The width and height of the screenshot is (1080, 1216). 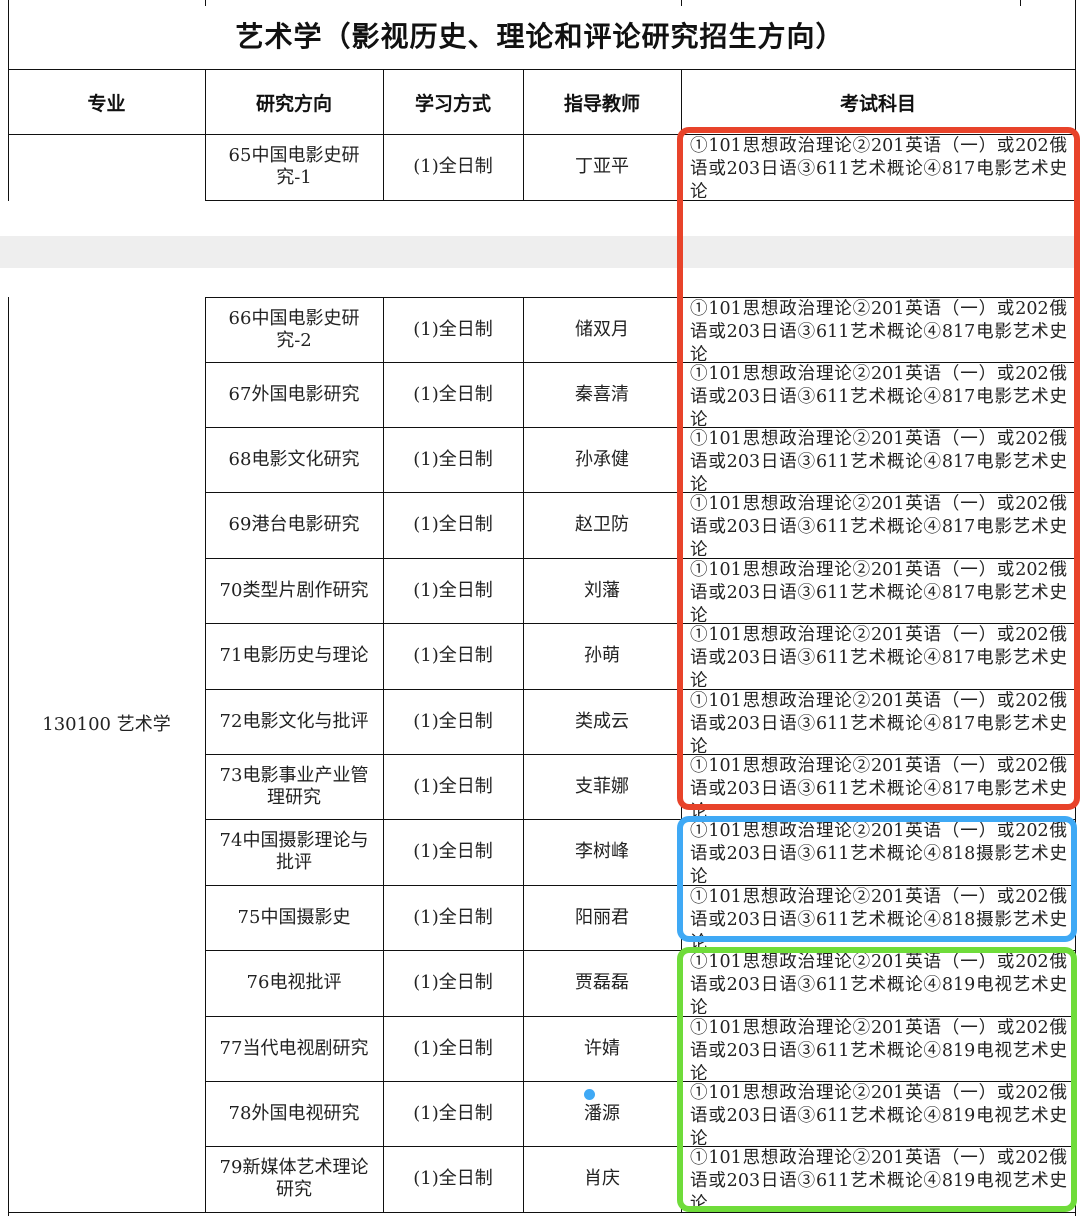 What do you see at coordinates (294, 1048) in the screenshot?
I see `cell-direction: 77当代电视剧研究` at bounding box center [294, 1048].